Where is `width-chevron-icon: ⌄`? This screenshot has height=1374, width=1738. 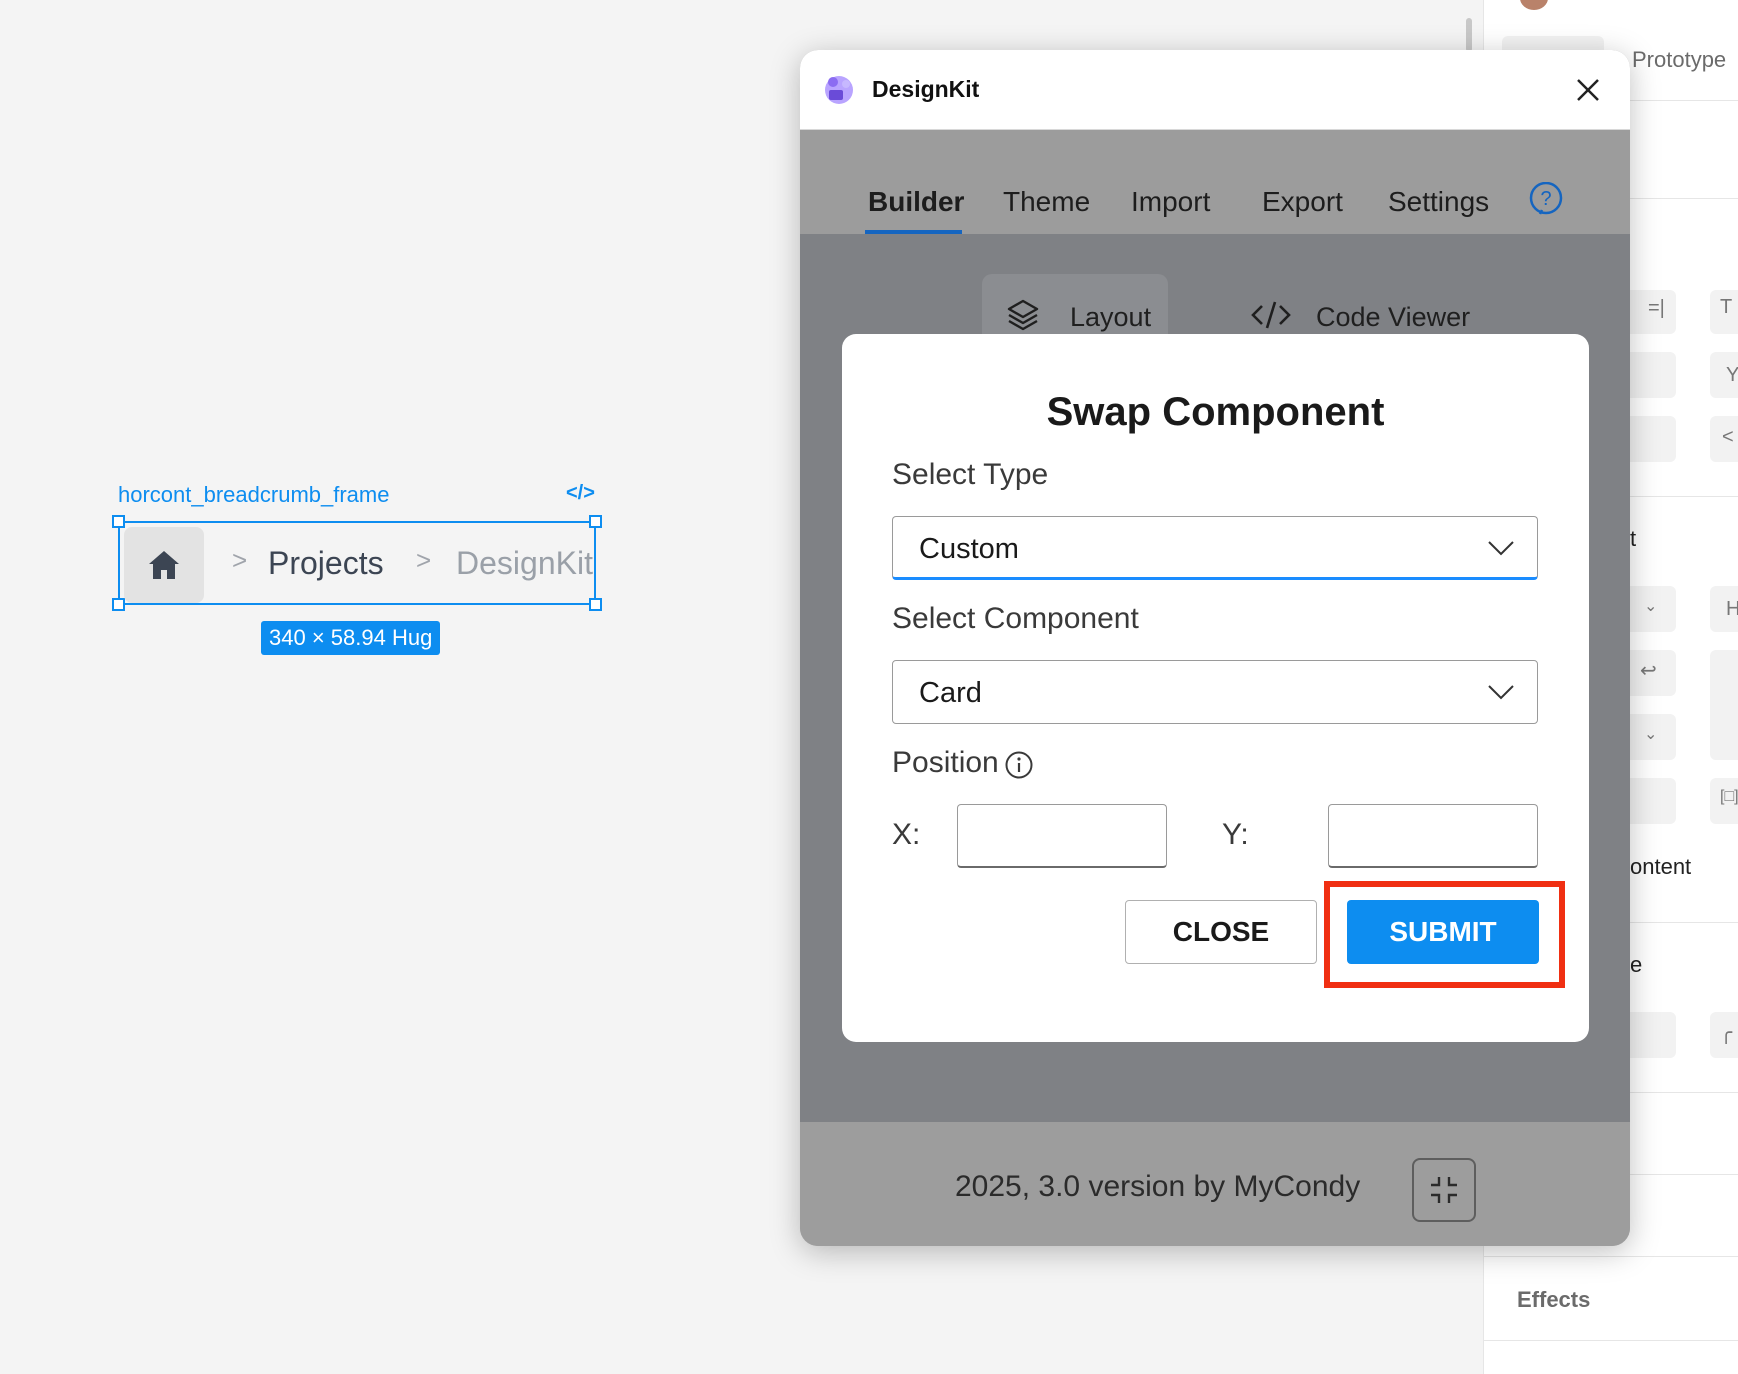 width-chevron-icon: ⌄ is located at coordinates (1651, 606).